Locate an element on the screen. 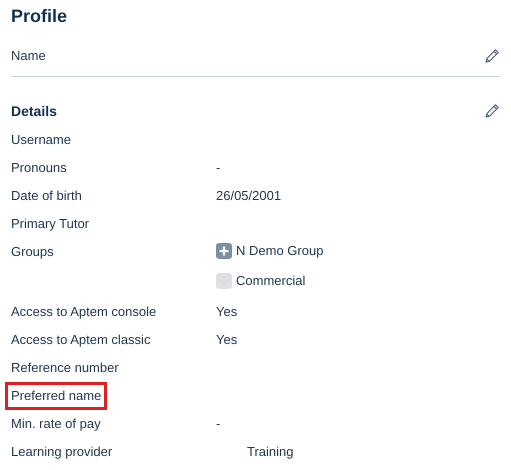 This screenshot has width=511, height=470. field-label: Pronouns is located at coordinates (39, 168).